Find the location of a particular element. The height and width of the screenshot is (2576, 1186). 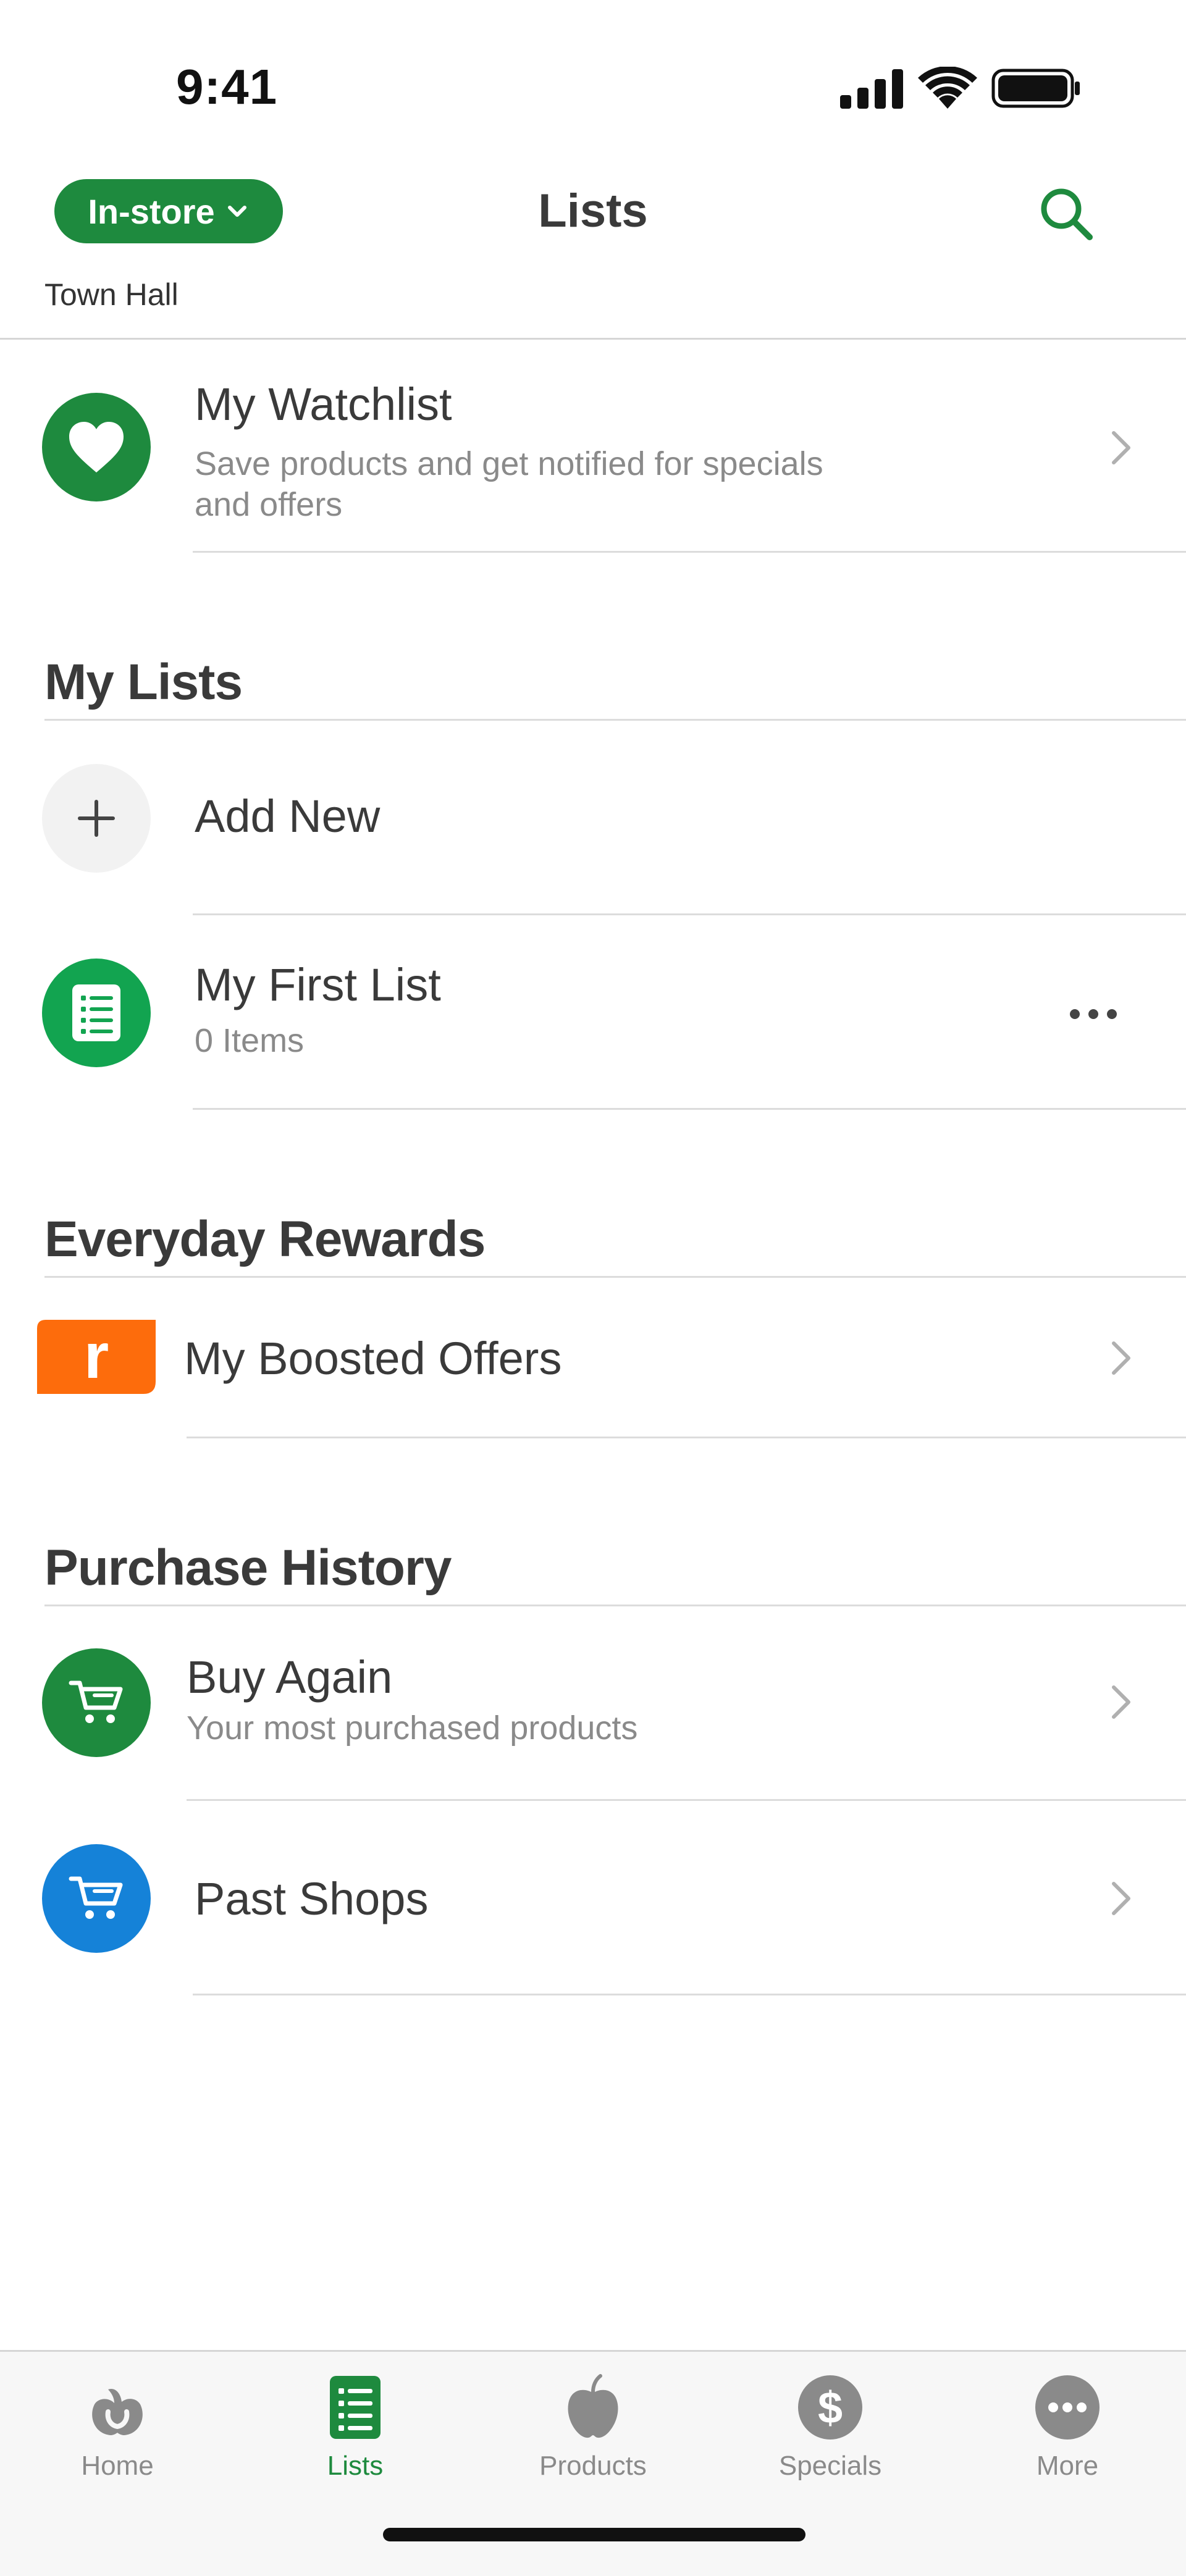

svg-text: r is located at coordinates (96, 1356).